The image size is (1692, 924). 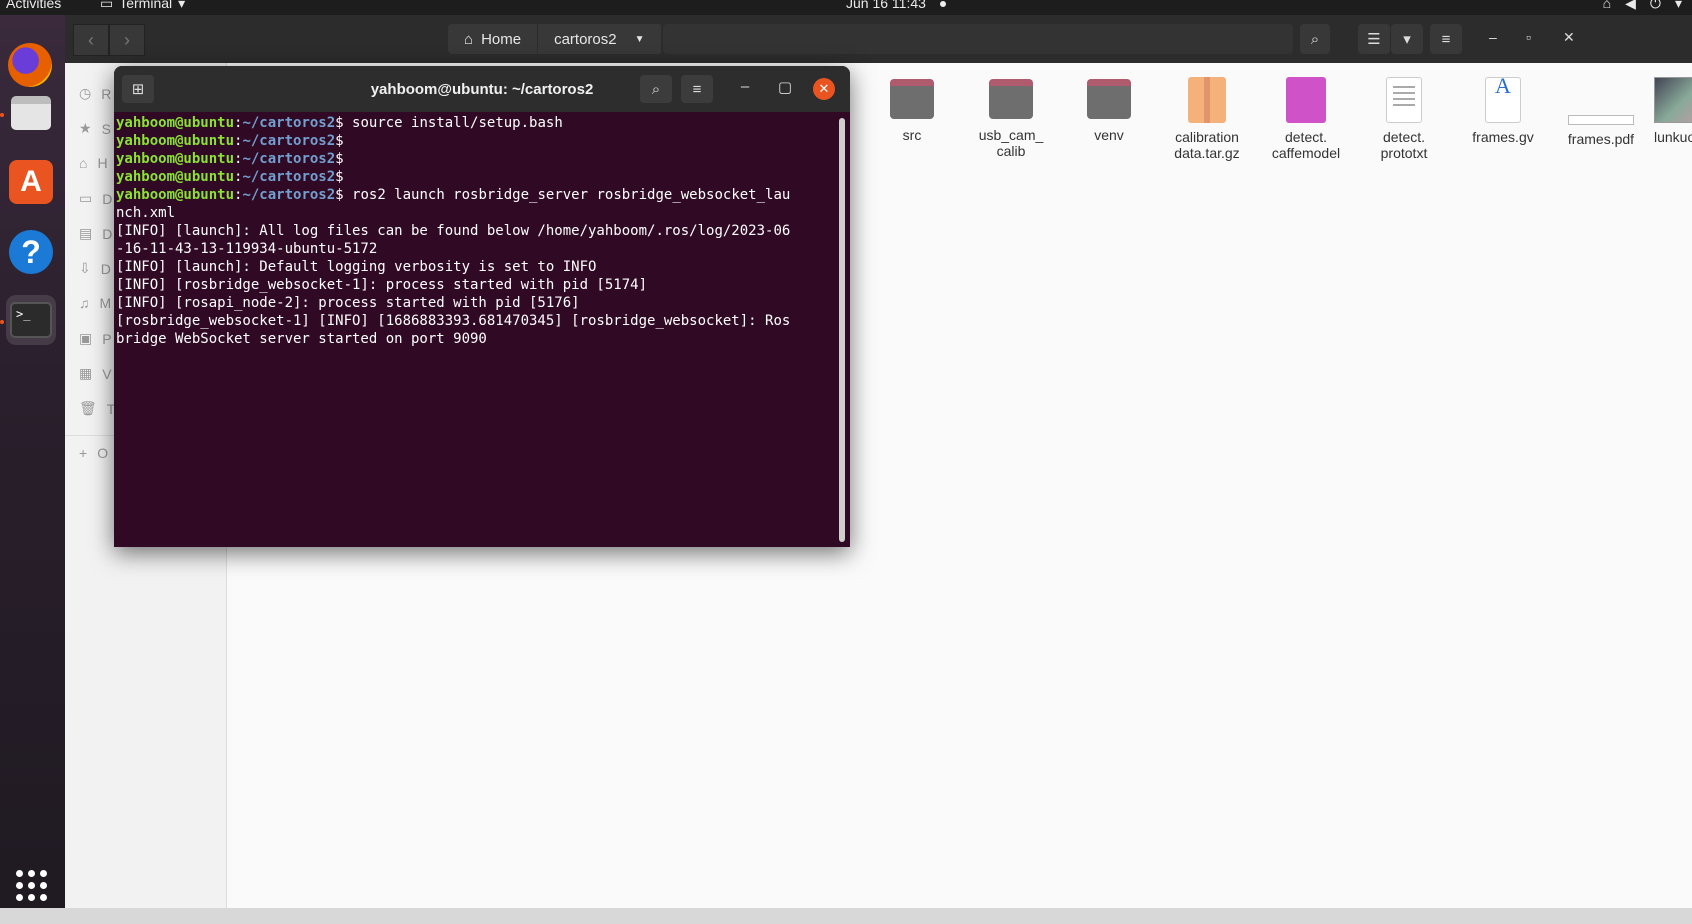 What do you see at coordinates (785, 87) in the screenshot?
I see `maximize-button: ▢` at bounding box center [785, 87].